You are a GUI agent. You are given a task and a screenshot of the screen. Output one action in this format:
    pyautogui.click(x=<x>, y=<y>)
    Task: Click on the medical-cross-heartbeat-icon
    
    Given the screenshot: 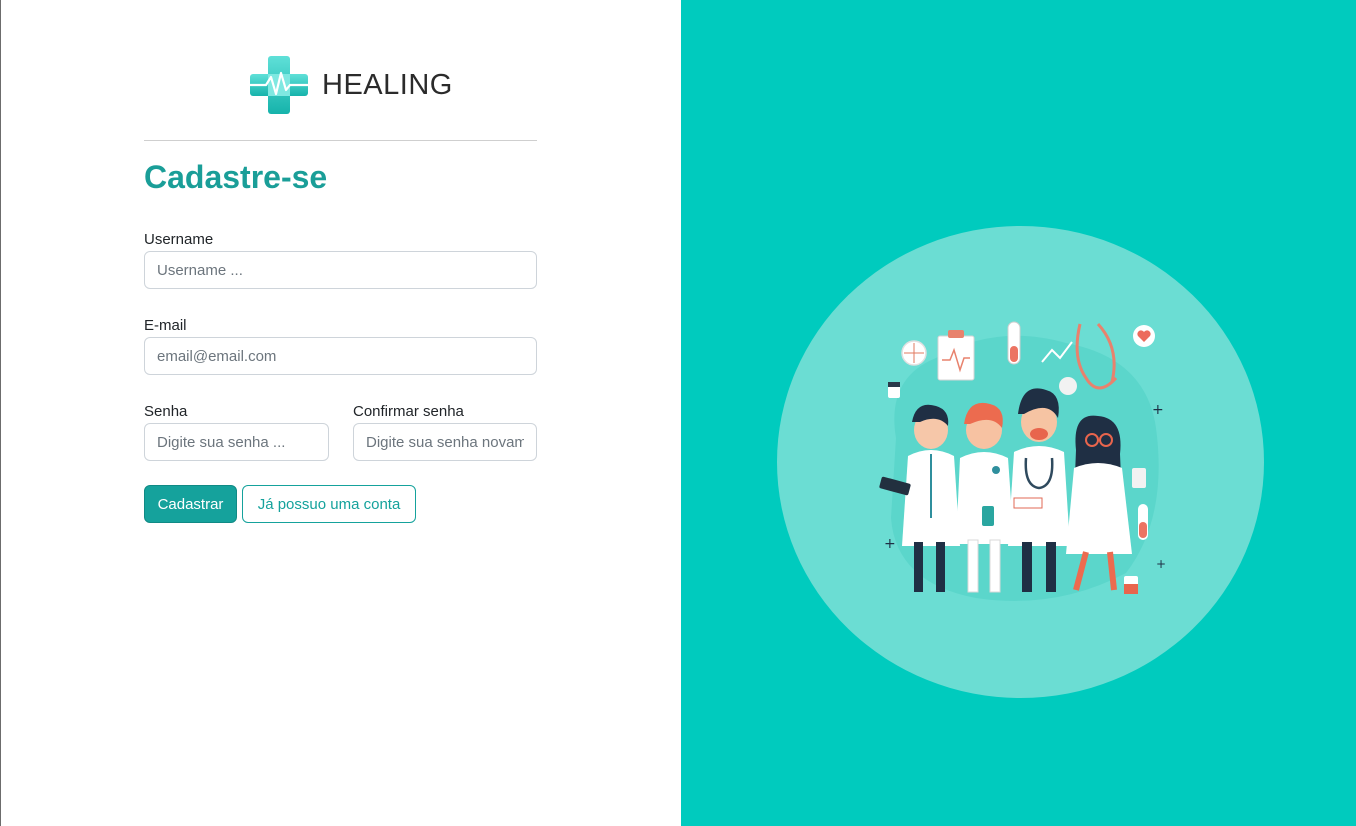 What is the action you would take?
    pyautogui.click(x=279, y=85)
    